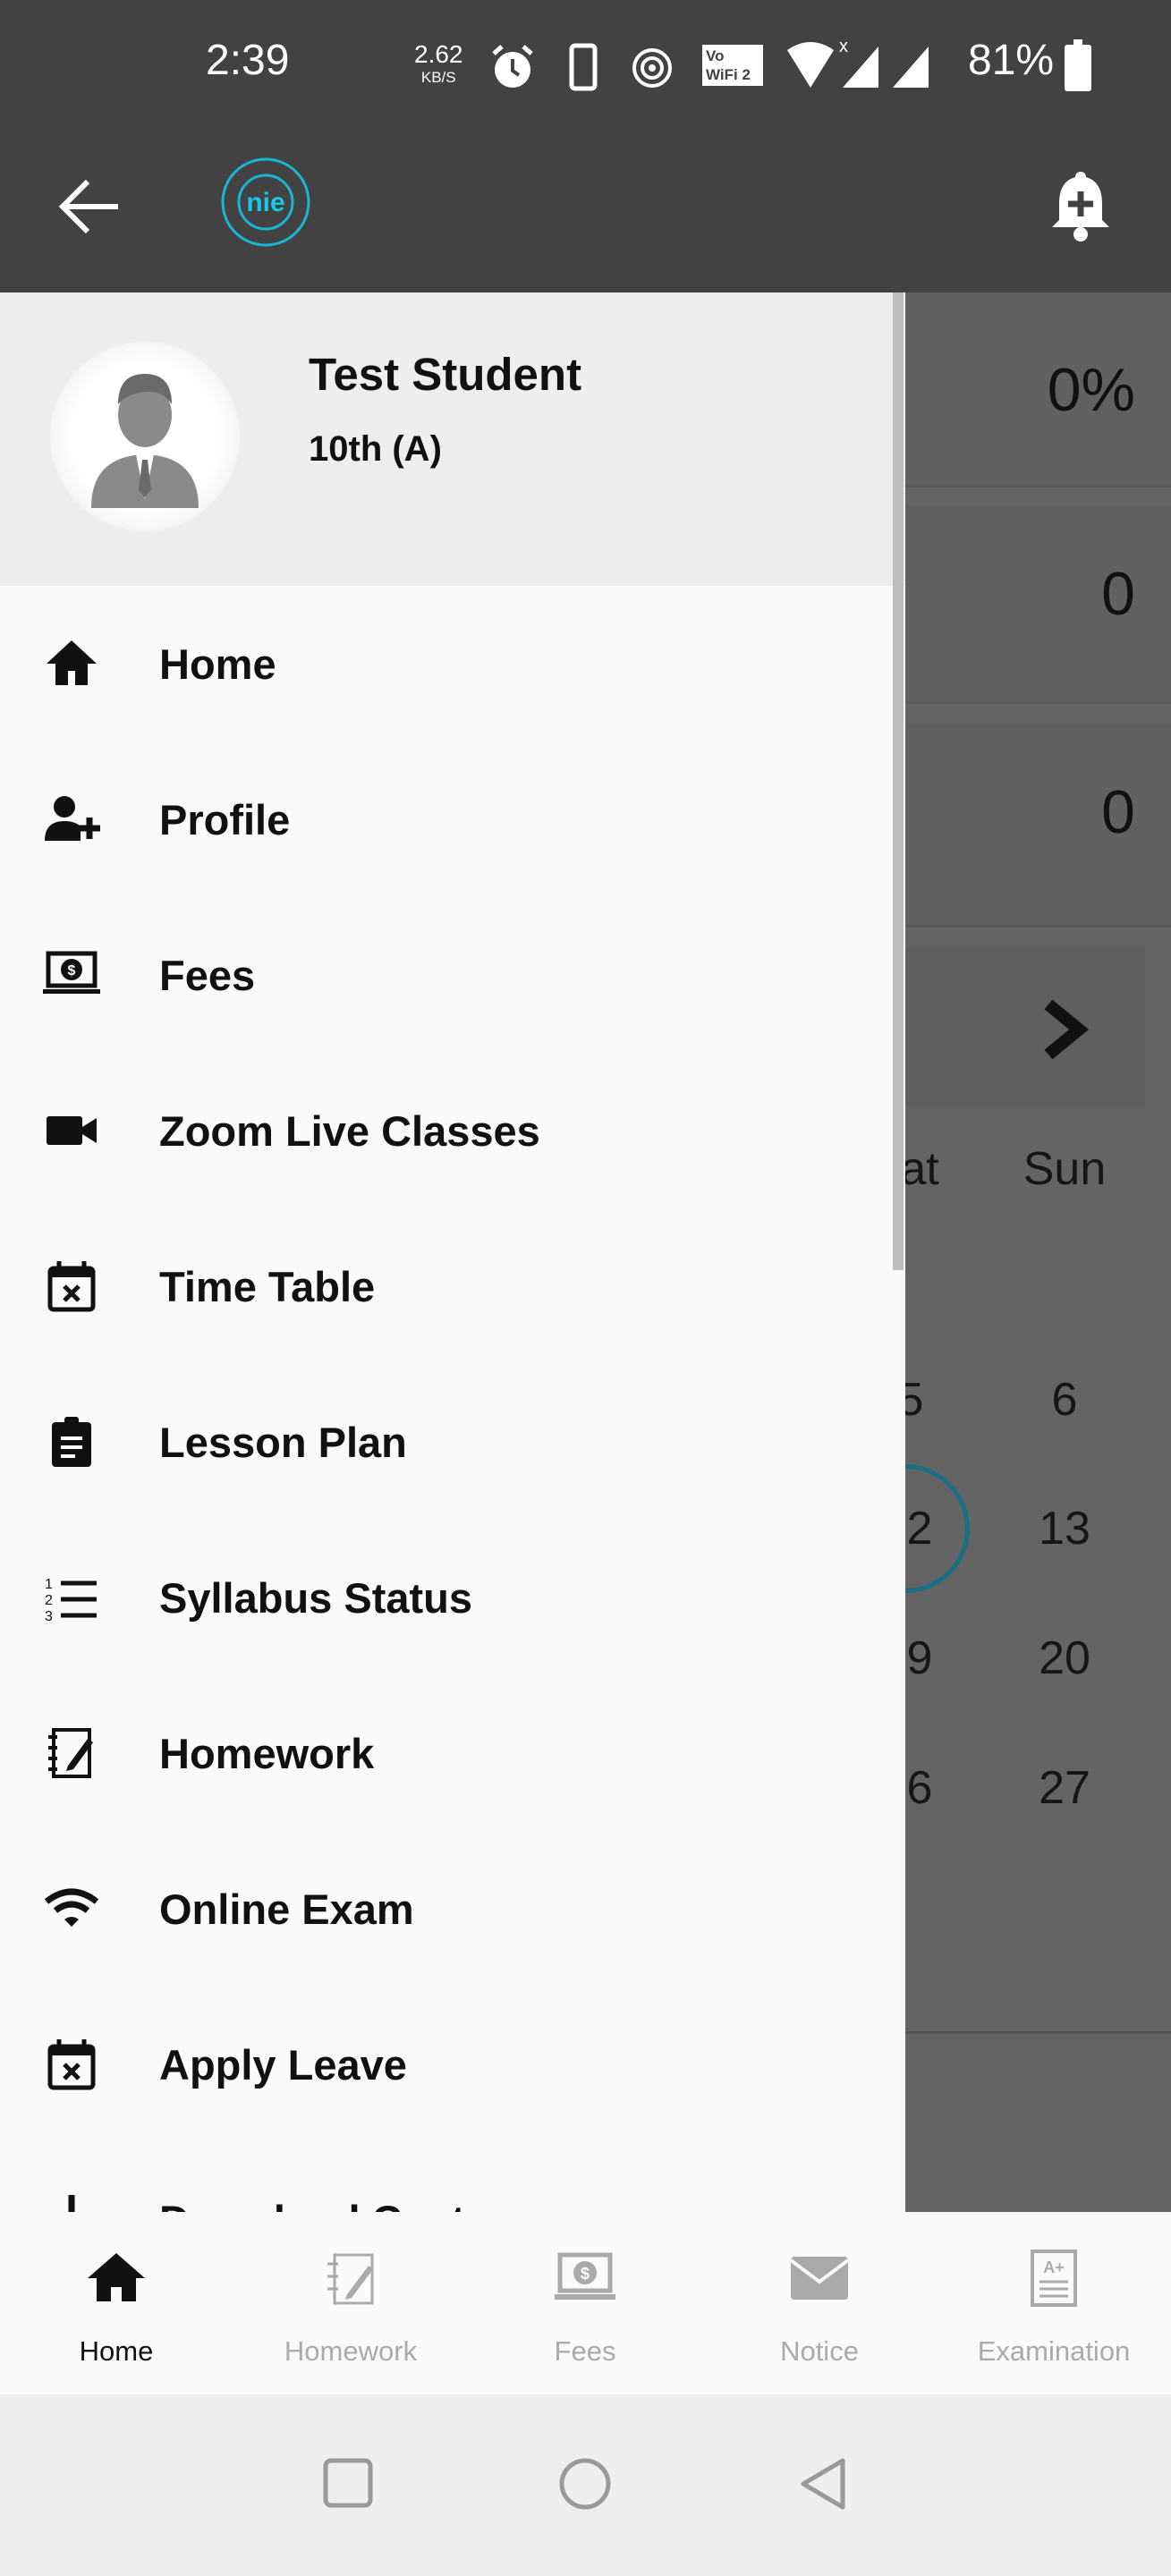 The width and height of the screenshot is (1171, 2576). I want to click on fees-laptop-icon: $, so click(71, 975).